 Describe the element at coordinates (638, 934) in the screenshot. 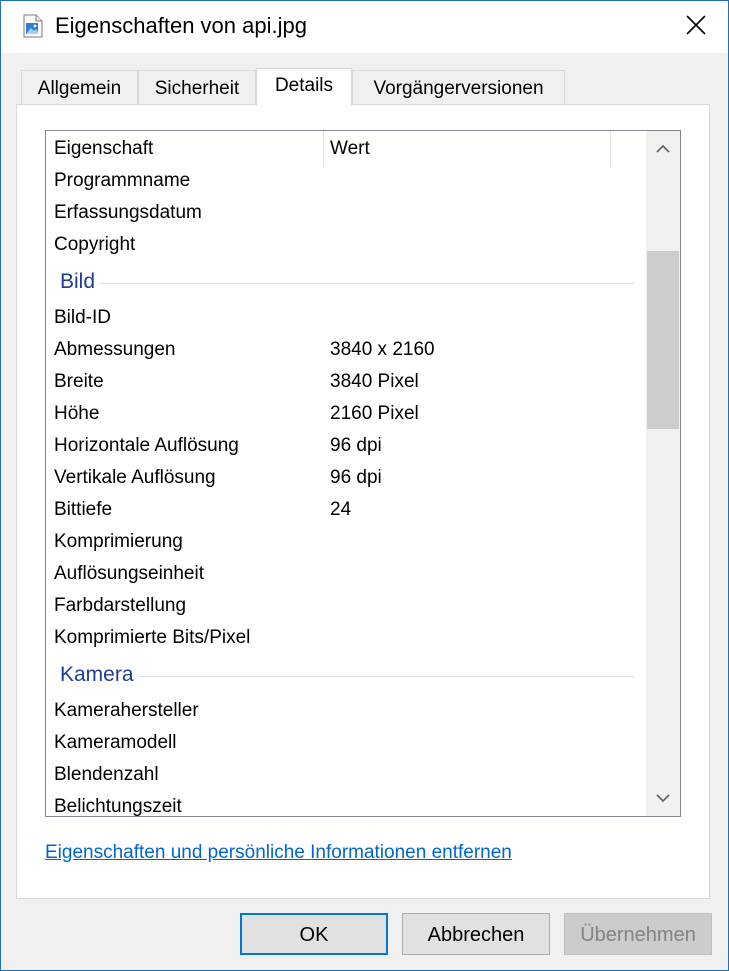

I see `apply-button: Übernehmen` at that location.